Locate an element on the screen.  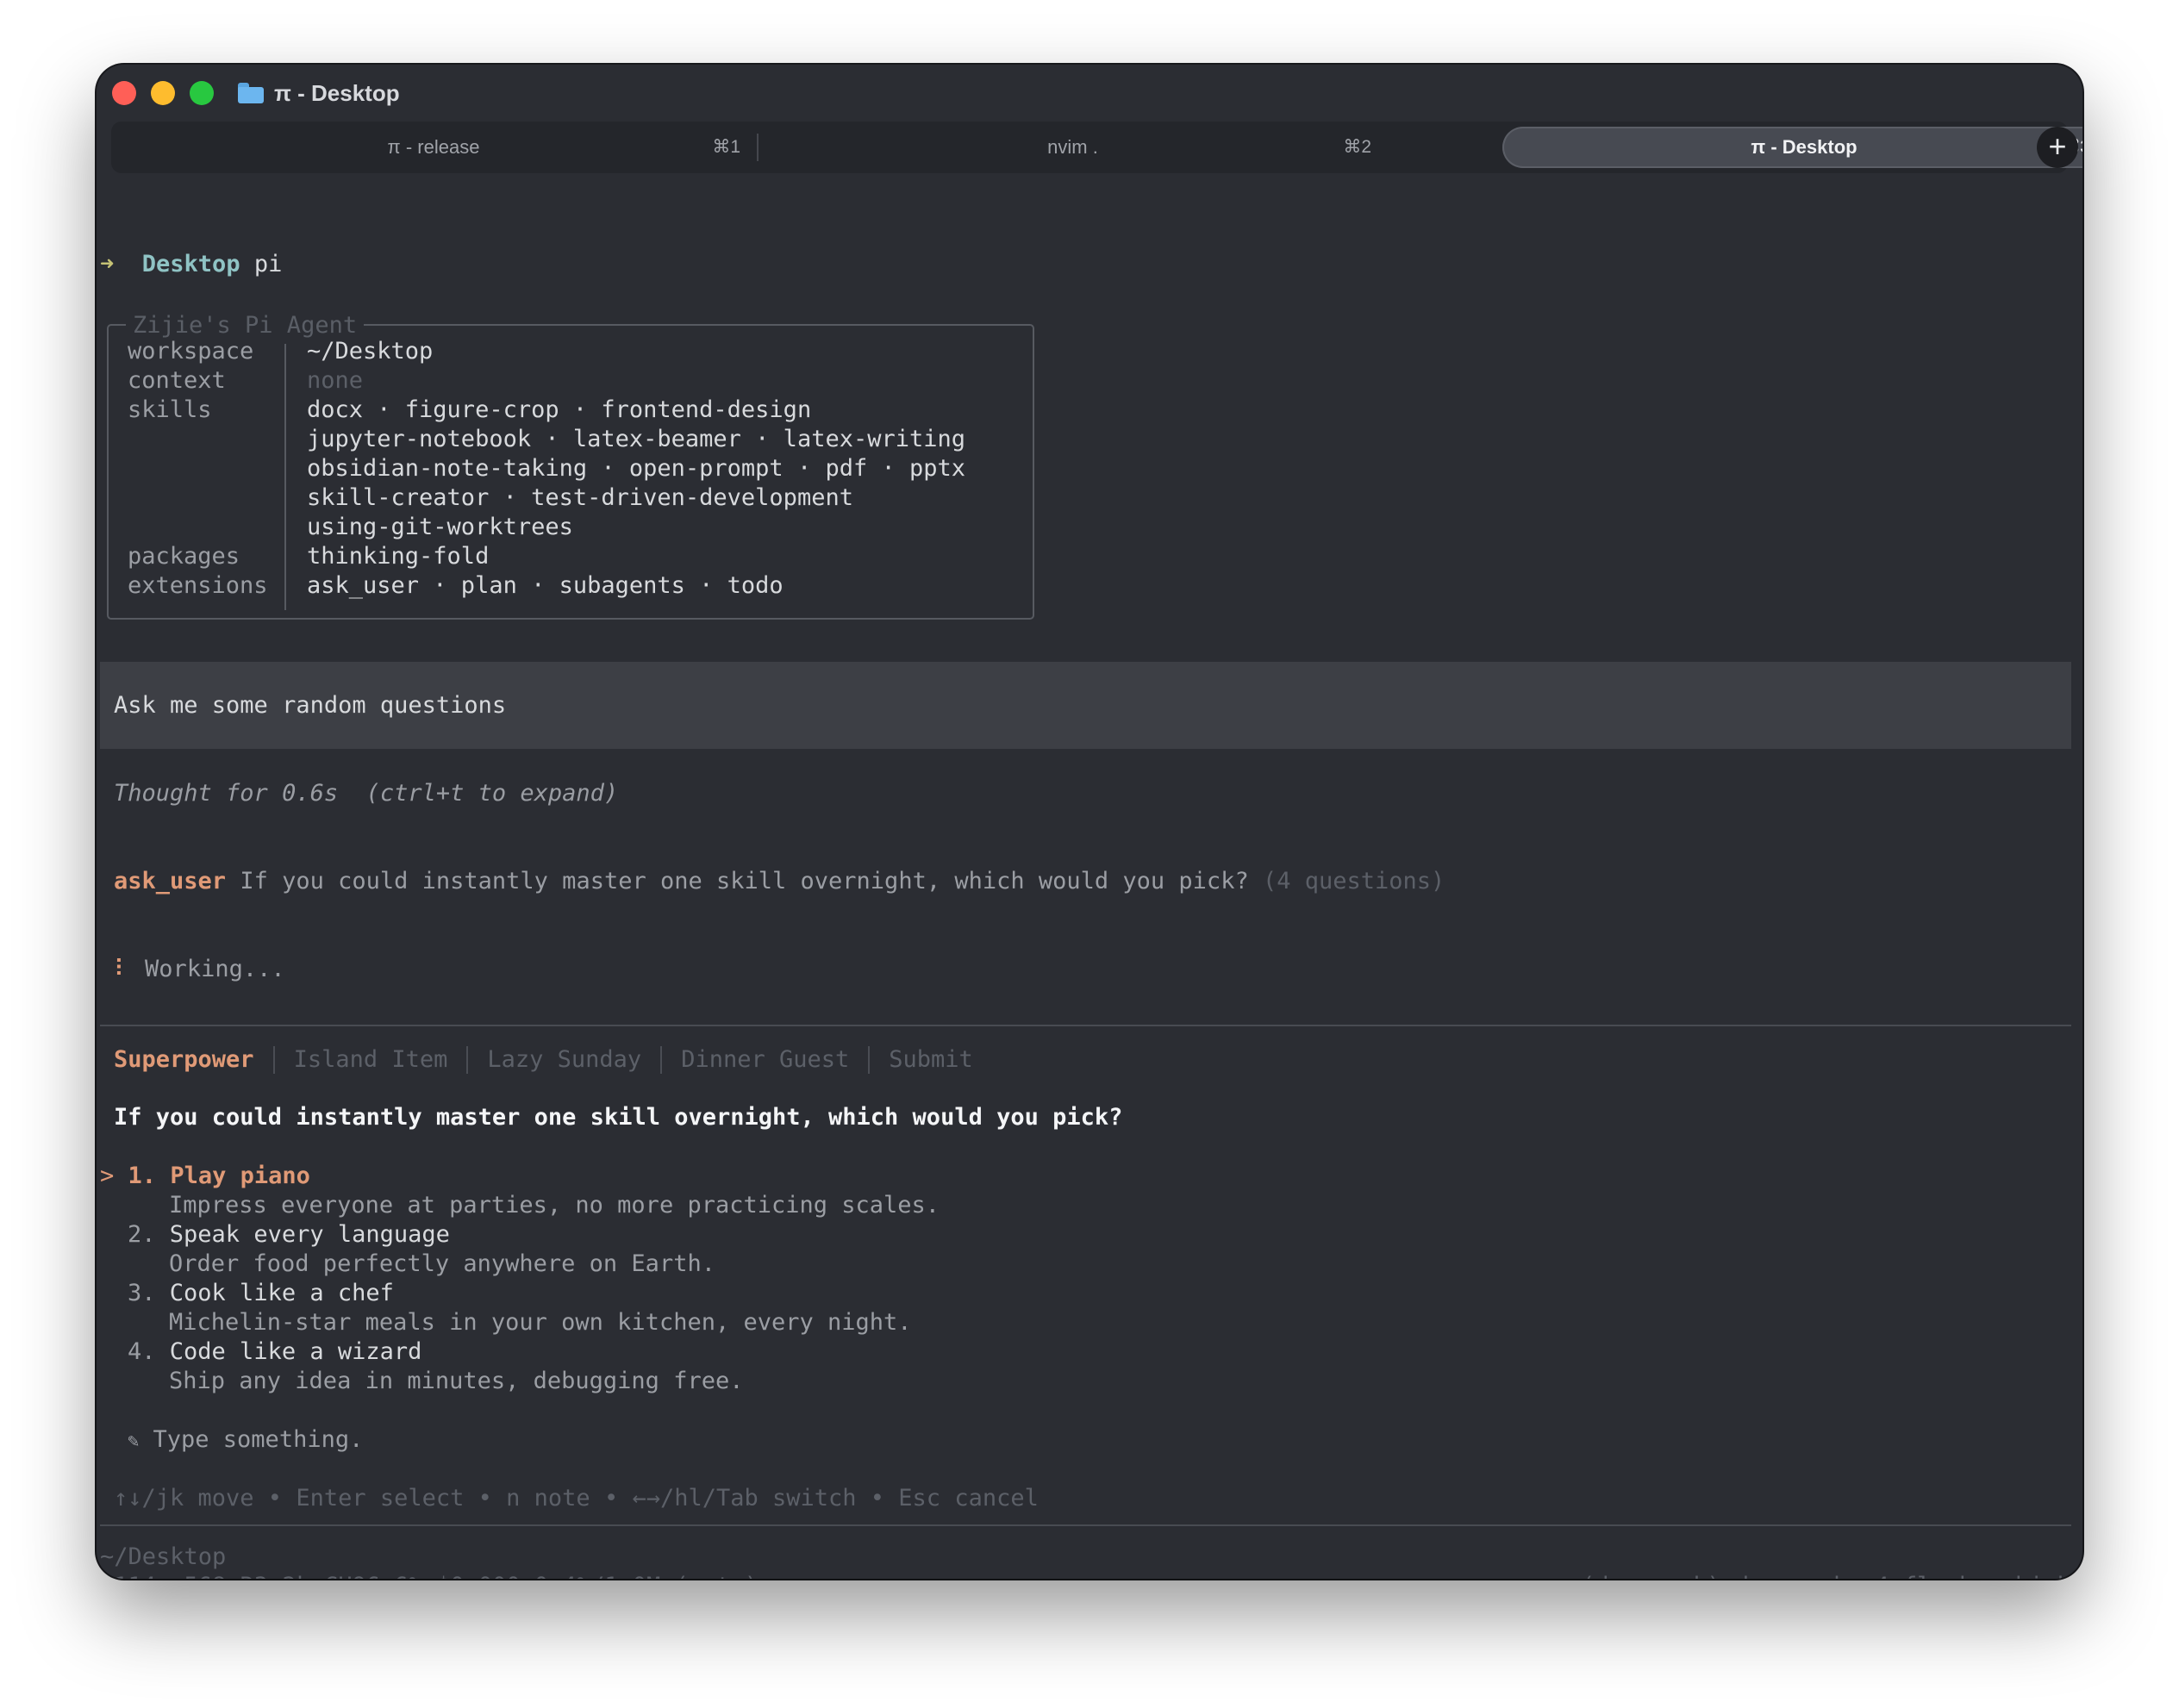
option-number: 4. is located at coordinates (142, 1352).